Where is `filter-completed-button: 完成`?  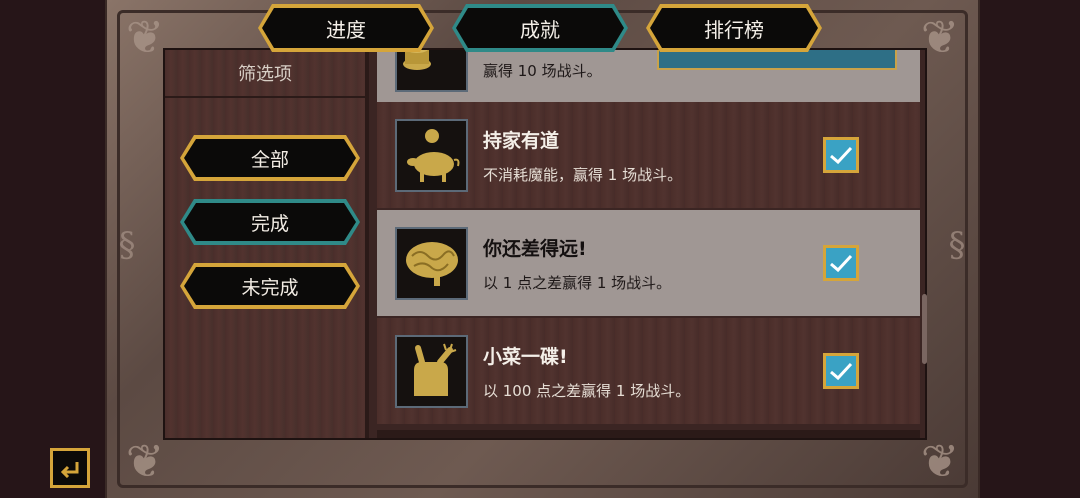 filter-completed-button: 完成 is located at coordinates (270, 222).